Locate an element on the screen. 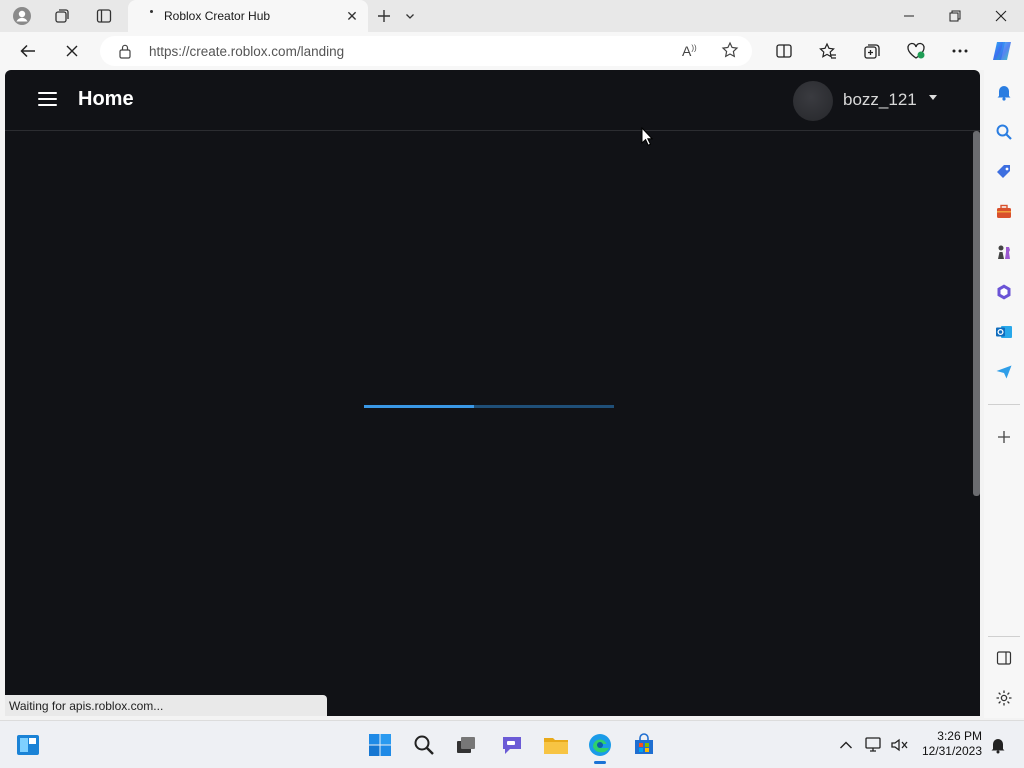 This screenshot has height=768, width=1024. new-tab-icon is located at coordinates (384, 16).